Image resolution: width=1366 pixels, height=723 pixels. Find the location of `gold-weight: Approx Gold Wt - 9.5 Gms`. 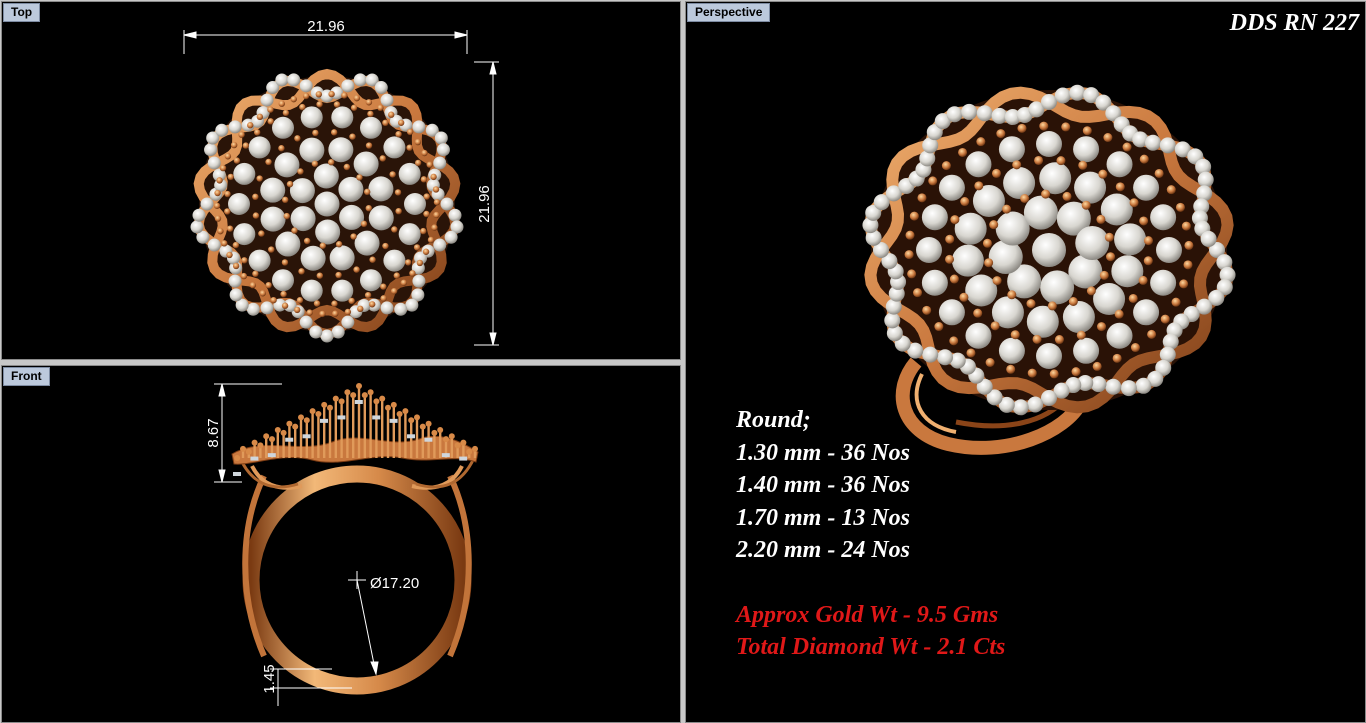

gold-weight: Approx Gold Wt - 9.5 Gms is located at coordinates (867, 614).